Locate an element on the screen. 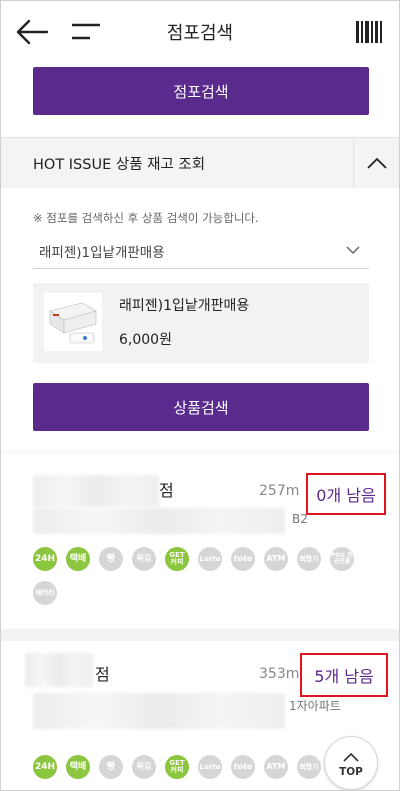 This screenshot has width=400, height=791. chevron-down-icon is located at coordinates (353, 250).